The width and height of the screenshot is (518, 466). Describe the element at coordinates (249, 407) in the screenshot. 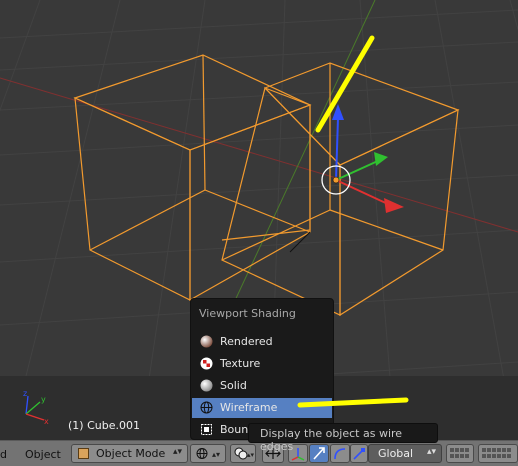

I see `menu-item-label: Wireframe` at that location.